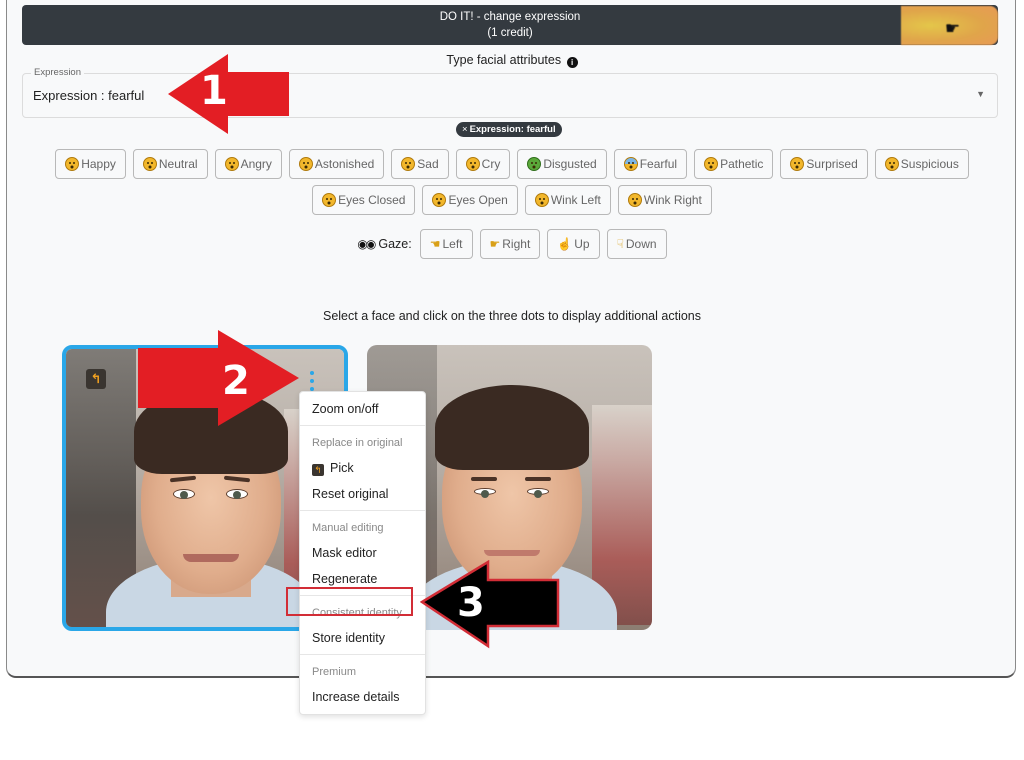 The width and height of the screenshot is (1024, 760). Describe the element at coordinates (929, 164) in the screenshot. I see `button-label: Suspicious` at that location.